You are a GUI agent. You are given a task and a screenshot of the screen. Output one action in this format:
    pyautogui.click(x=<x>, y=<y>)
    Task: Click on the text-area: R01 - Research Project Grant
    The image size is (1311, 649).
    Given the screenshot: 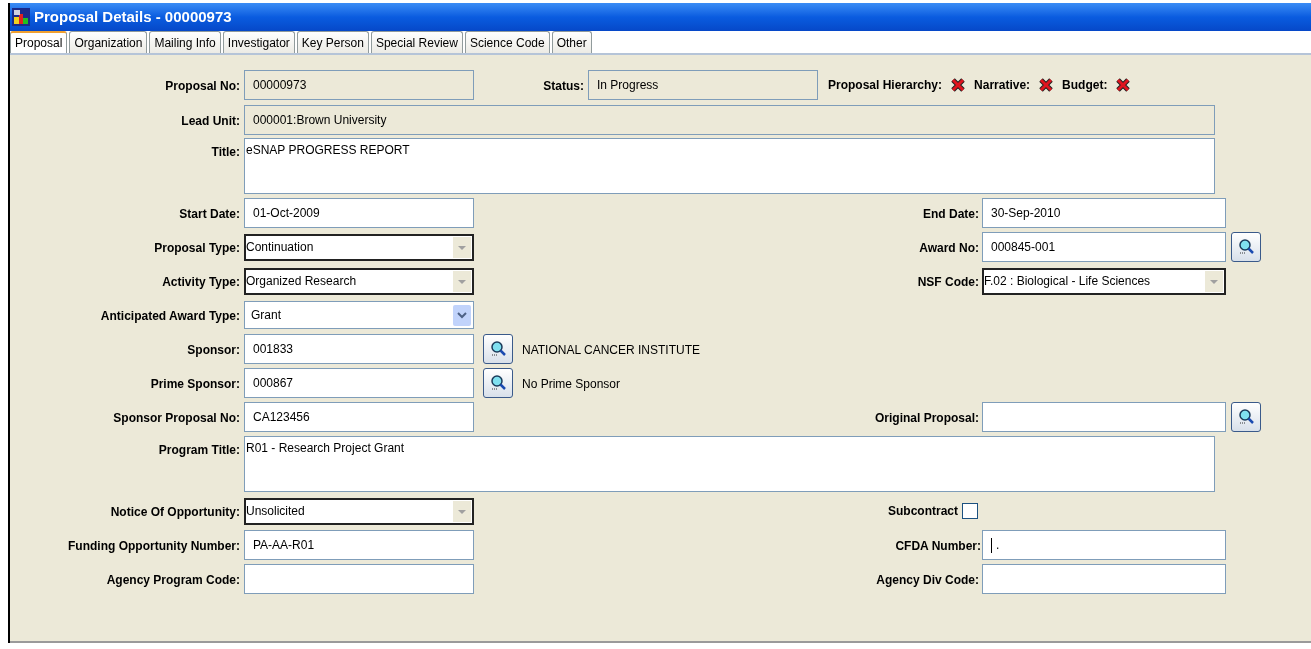 What is the action you would take?
    pyautogui.click(x=729, y=464)
    